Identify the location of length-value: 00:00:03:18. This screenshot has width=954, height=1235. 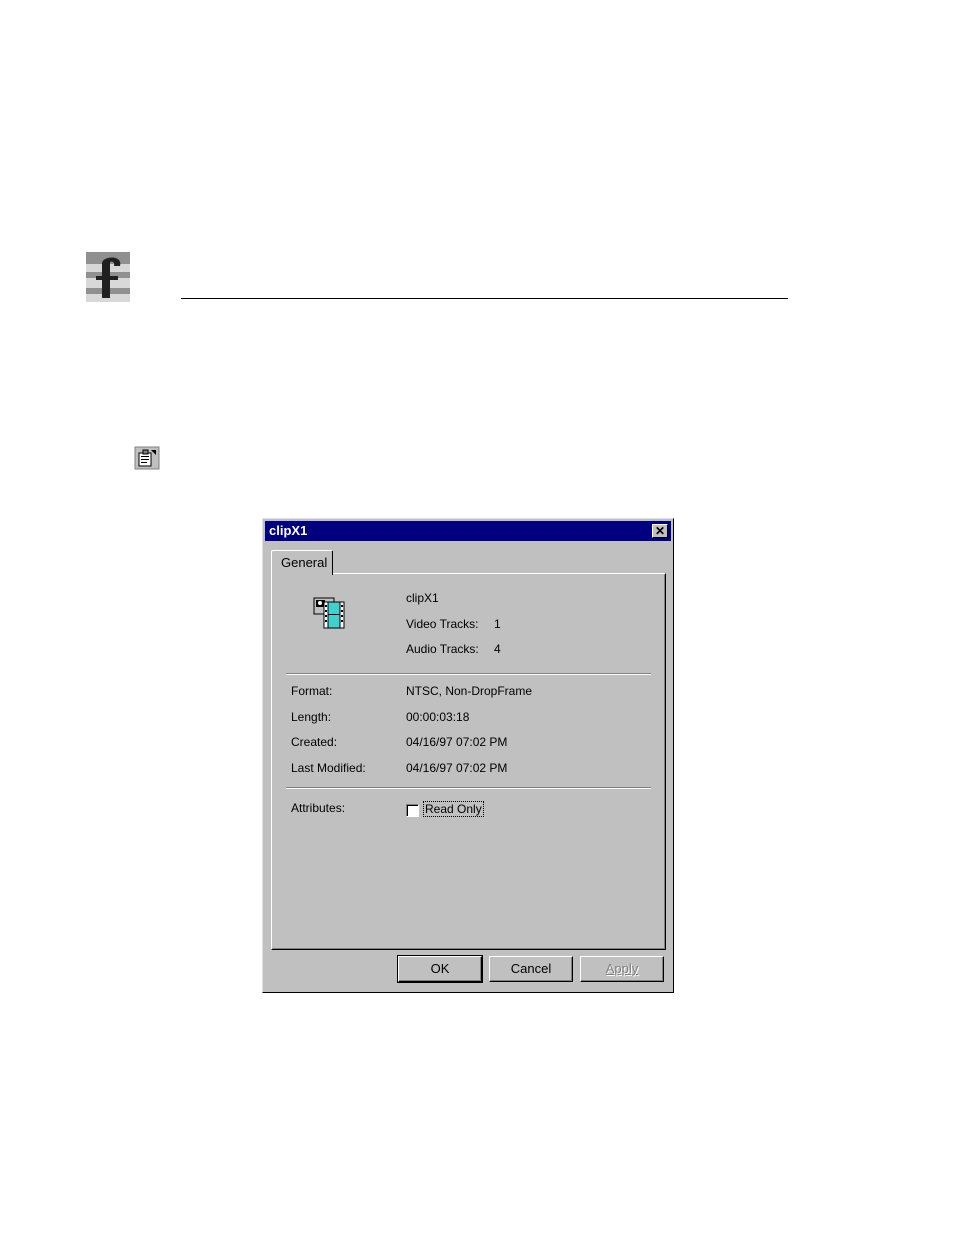
(438, 717).